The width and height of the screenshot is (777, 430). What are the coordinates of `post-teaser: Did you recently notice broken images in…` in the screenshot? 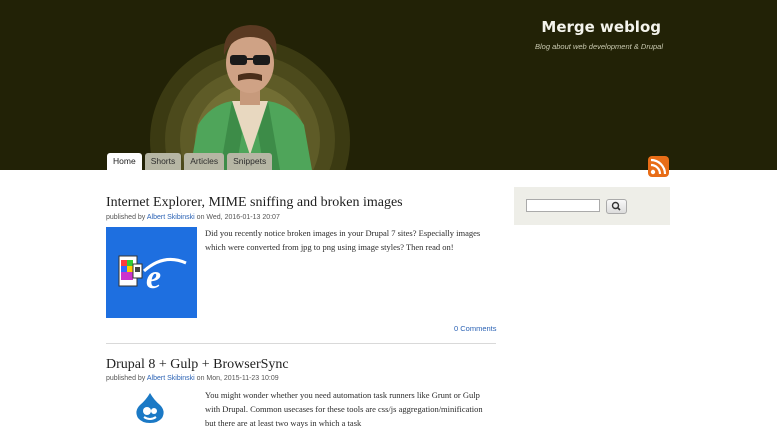 It's located at (343, 240).